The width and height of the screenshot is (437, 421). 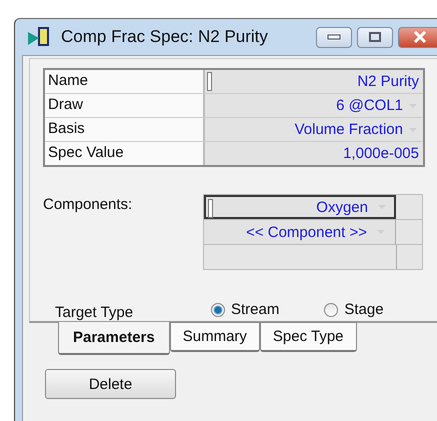 I want to click on minimize-icon, so click(x=334, y=37).